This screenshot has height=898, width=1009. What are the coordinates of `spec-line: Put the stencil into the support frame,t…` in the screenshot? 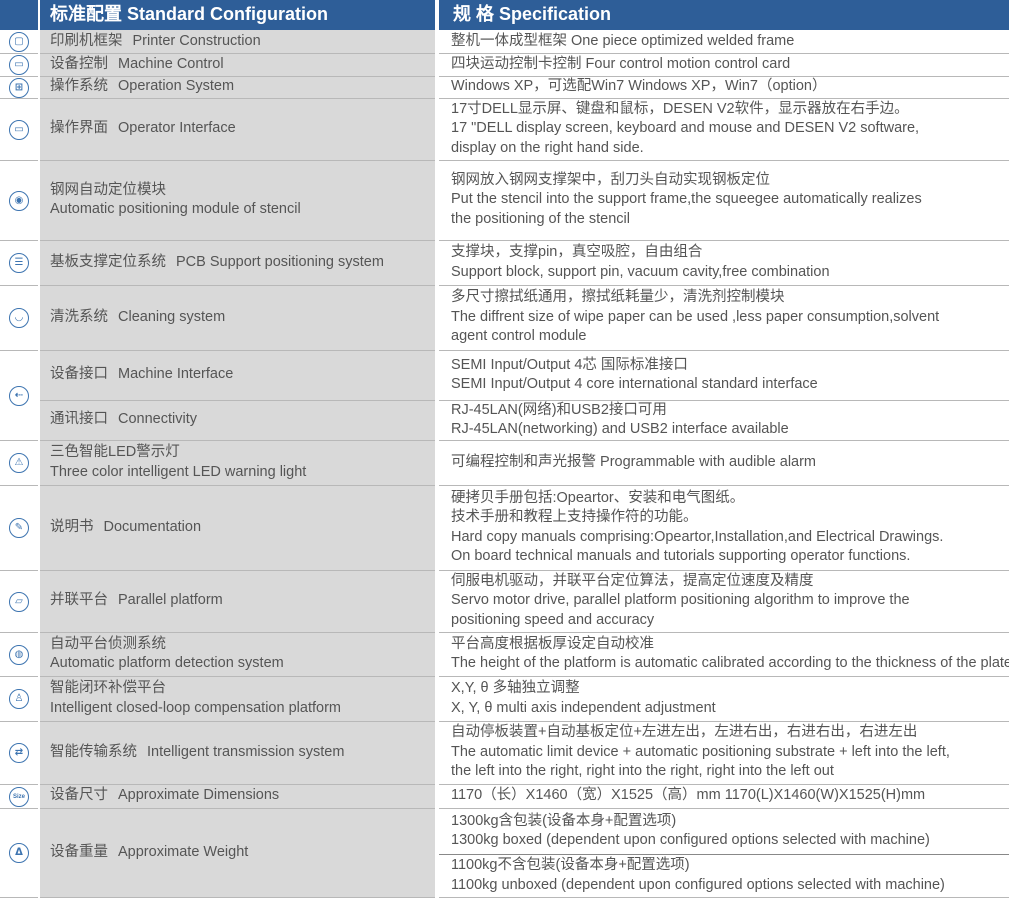 It's located at (686, 199).